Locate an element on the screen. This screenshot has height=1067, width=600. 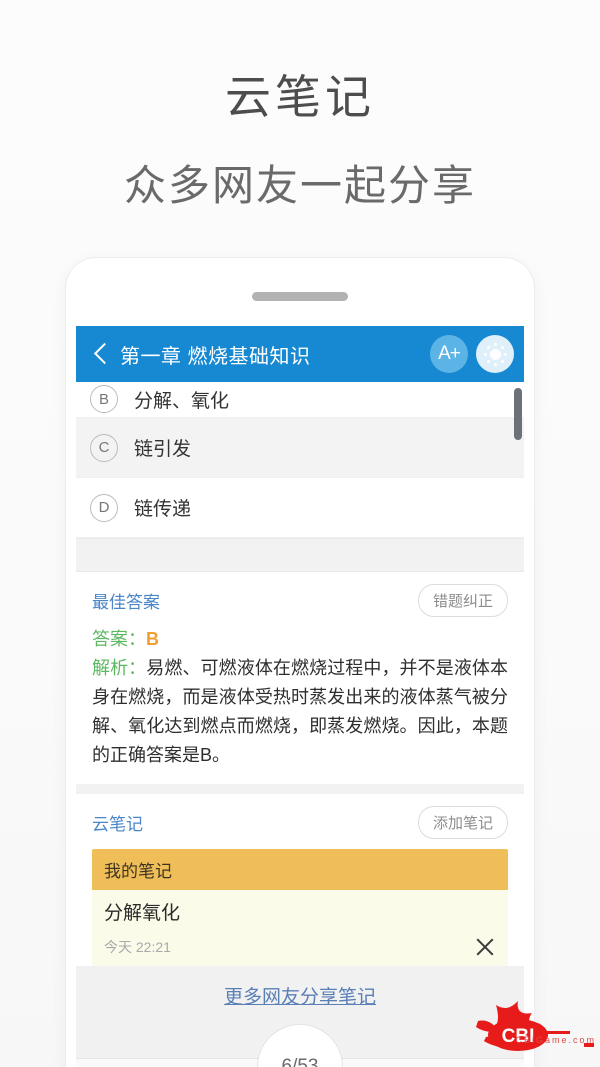
error-correction-button: 错题纠正 is located at coordinates (462, 600).